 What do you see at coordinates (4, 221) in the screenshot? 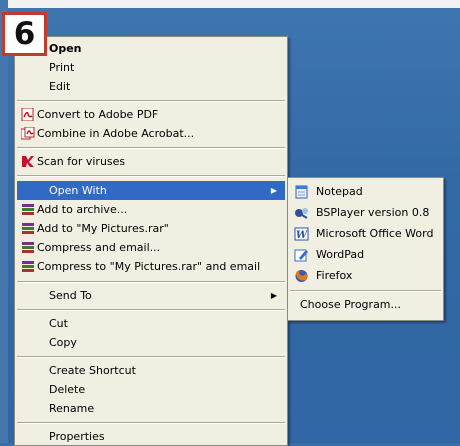
I see `page-left-border` at bounding box center [4, 221].